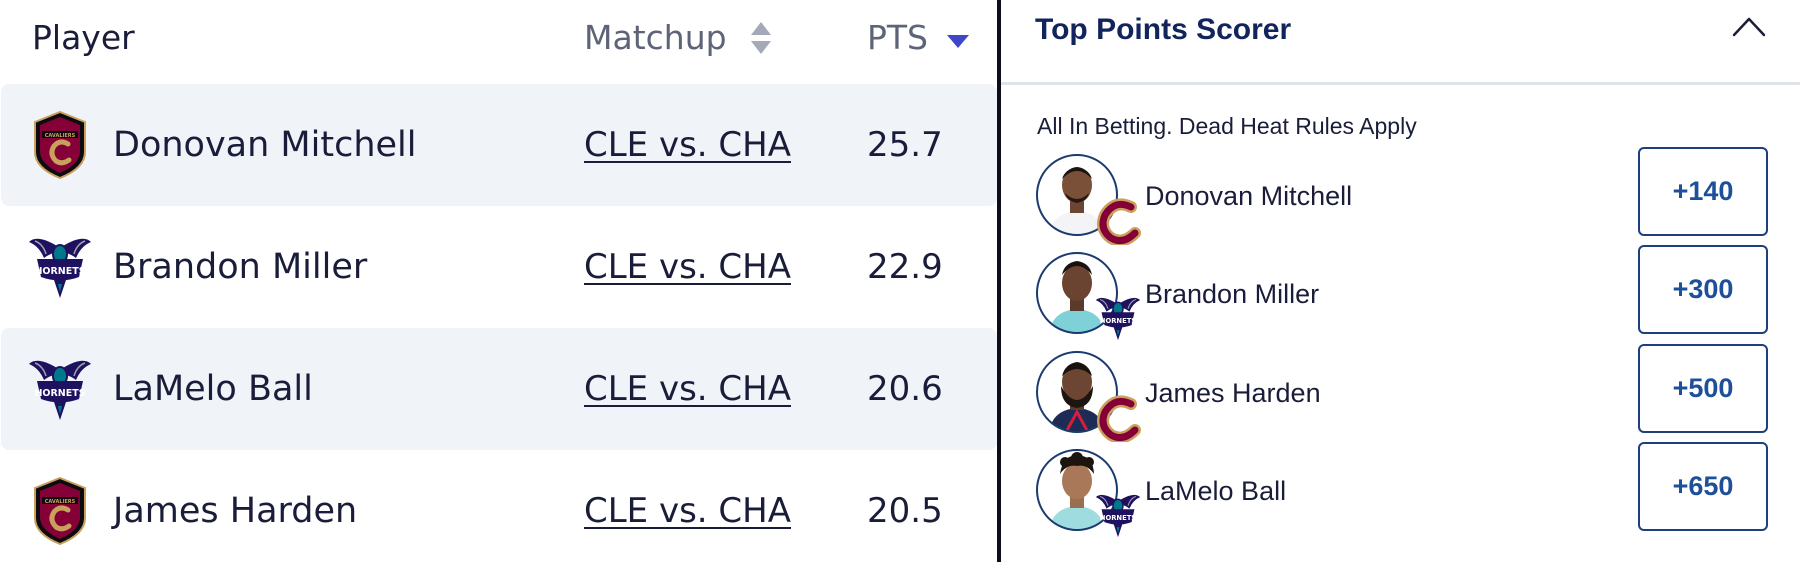 The image size is (1800, 562). I want to click on market-rules-text: All In Betting. Dead Heat Rules Apply, so click(1227, 126).